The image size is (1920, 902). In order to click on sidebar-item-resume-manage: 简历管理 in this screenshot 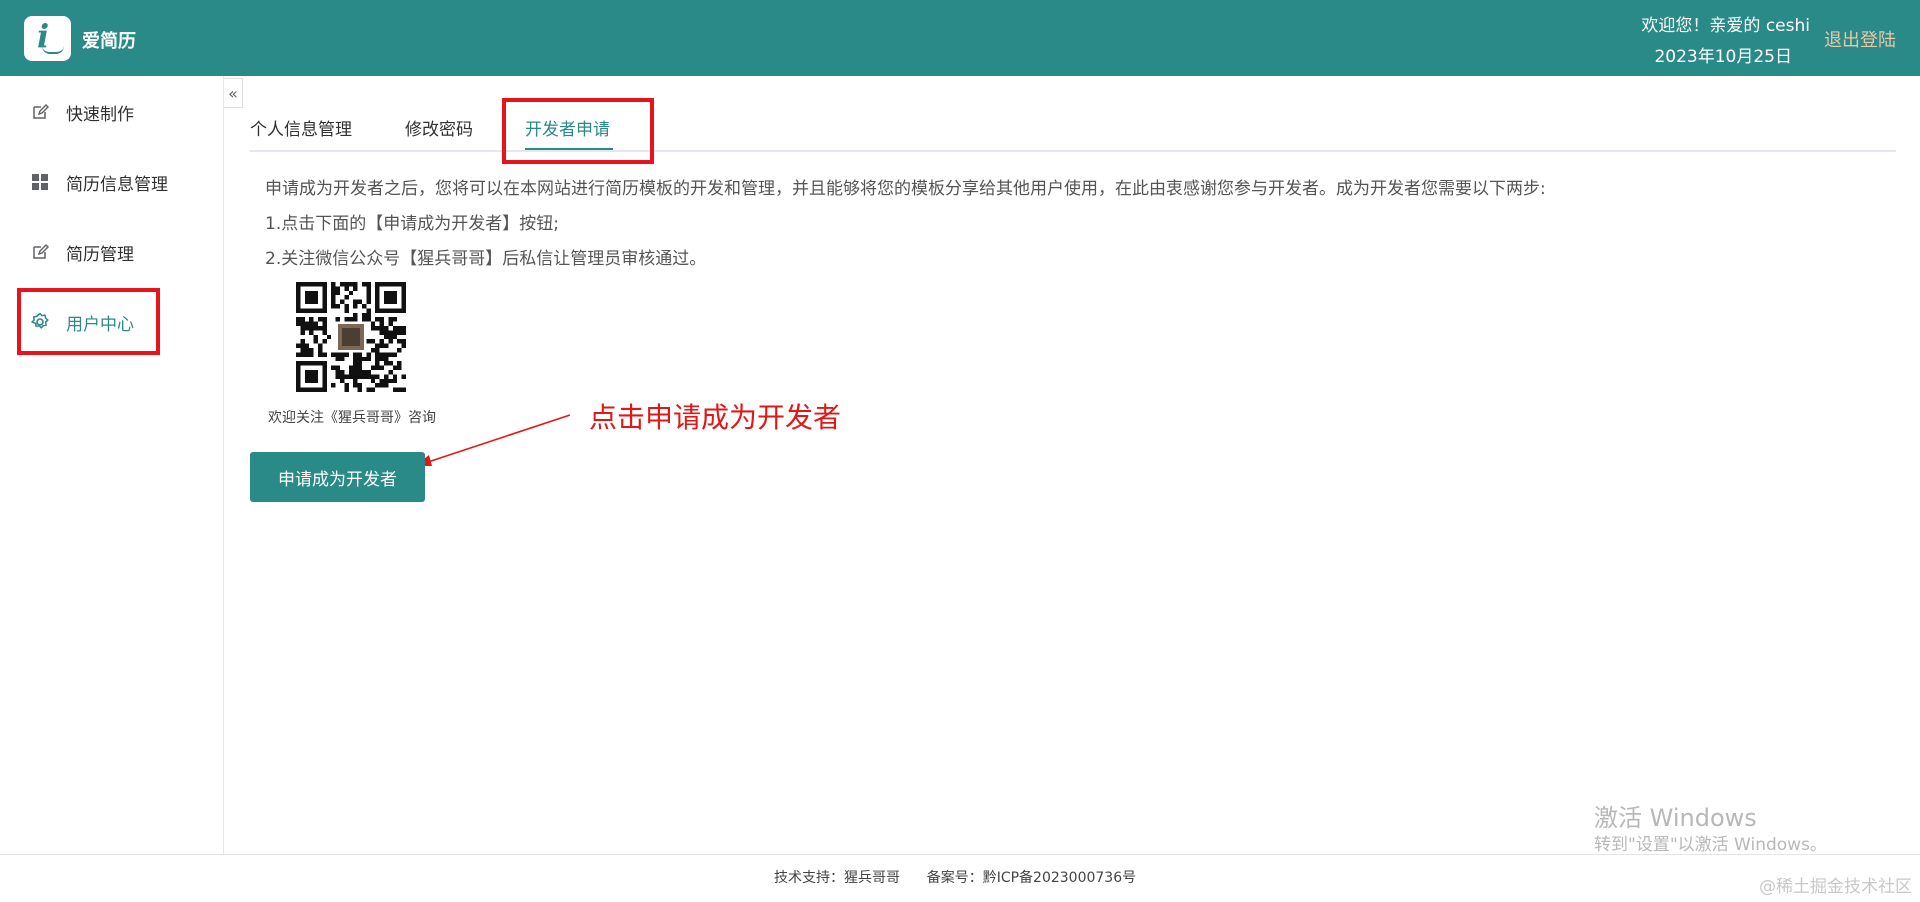, I will do `click(112, 252)`.